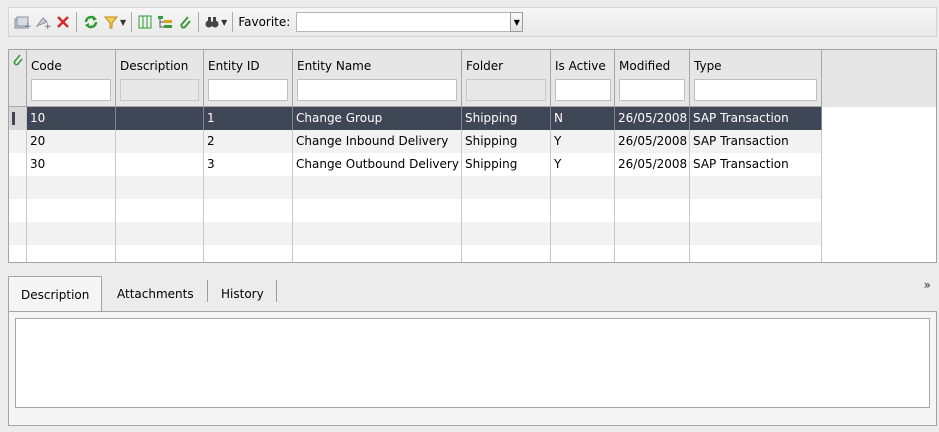 The height and width of the screenshot is (432, 939). Describe the element at coordinates (652, 90) in the screenshot. I see `filter-input-modified` at that location.